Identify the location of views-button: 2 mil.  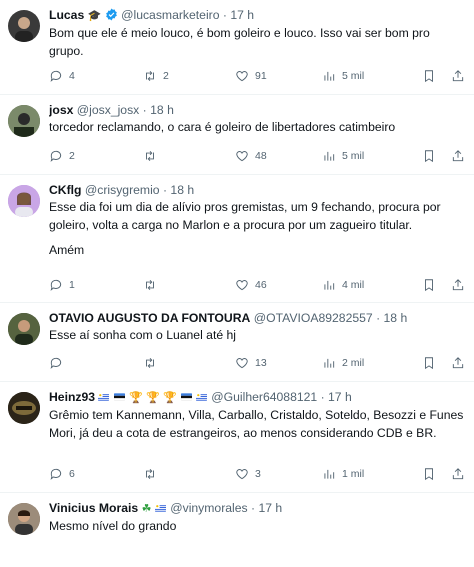
(343, 363).